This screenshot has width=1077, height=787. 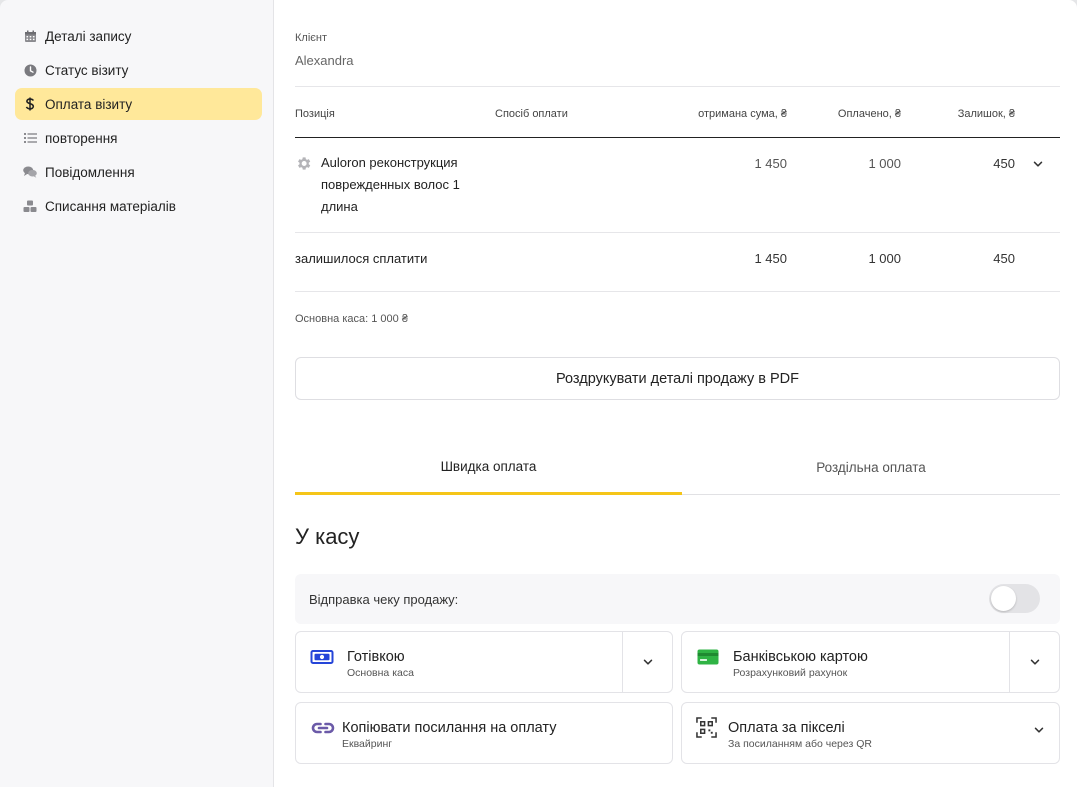 I want to click on print-pdf-button: Роздрукувати деталі продажу в PDF, so click(x=677, y=378).